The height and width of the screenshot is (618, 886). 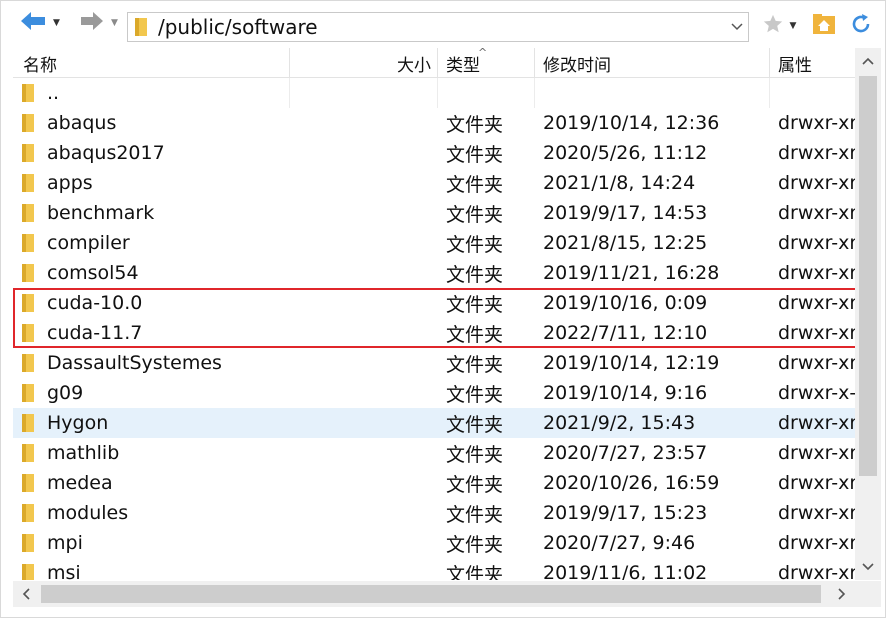 I want to click on horizontal-scrollbar, so click(x=434, y=594).